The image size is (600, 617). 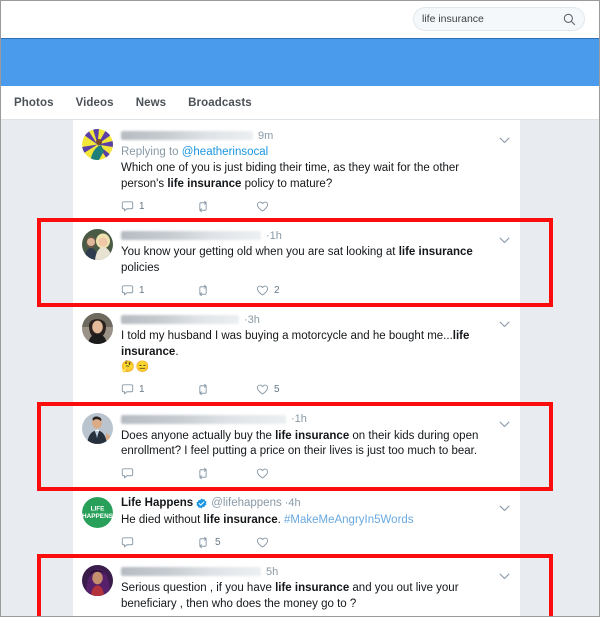 I want to click on tweet-actions, so click(x=307, y=474).